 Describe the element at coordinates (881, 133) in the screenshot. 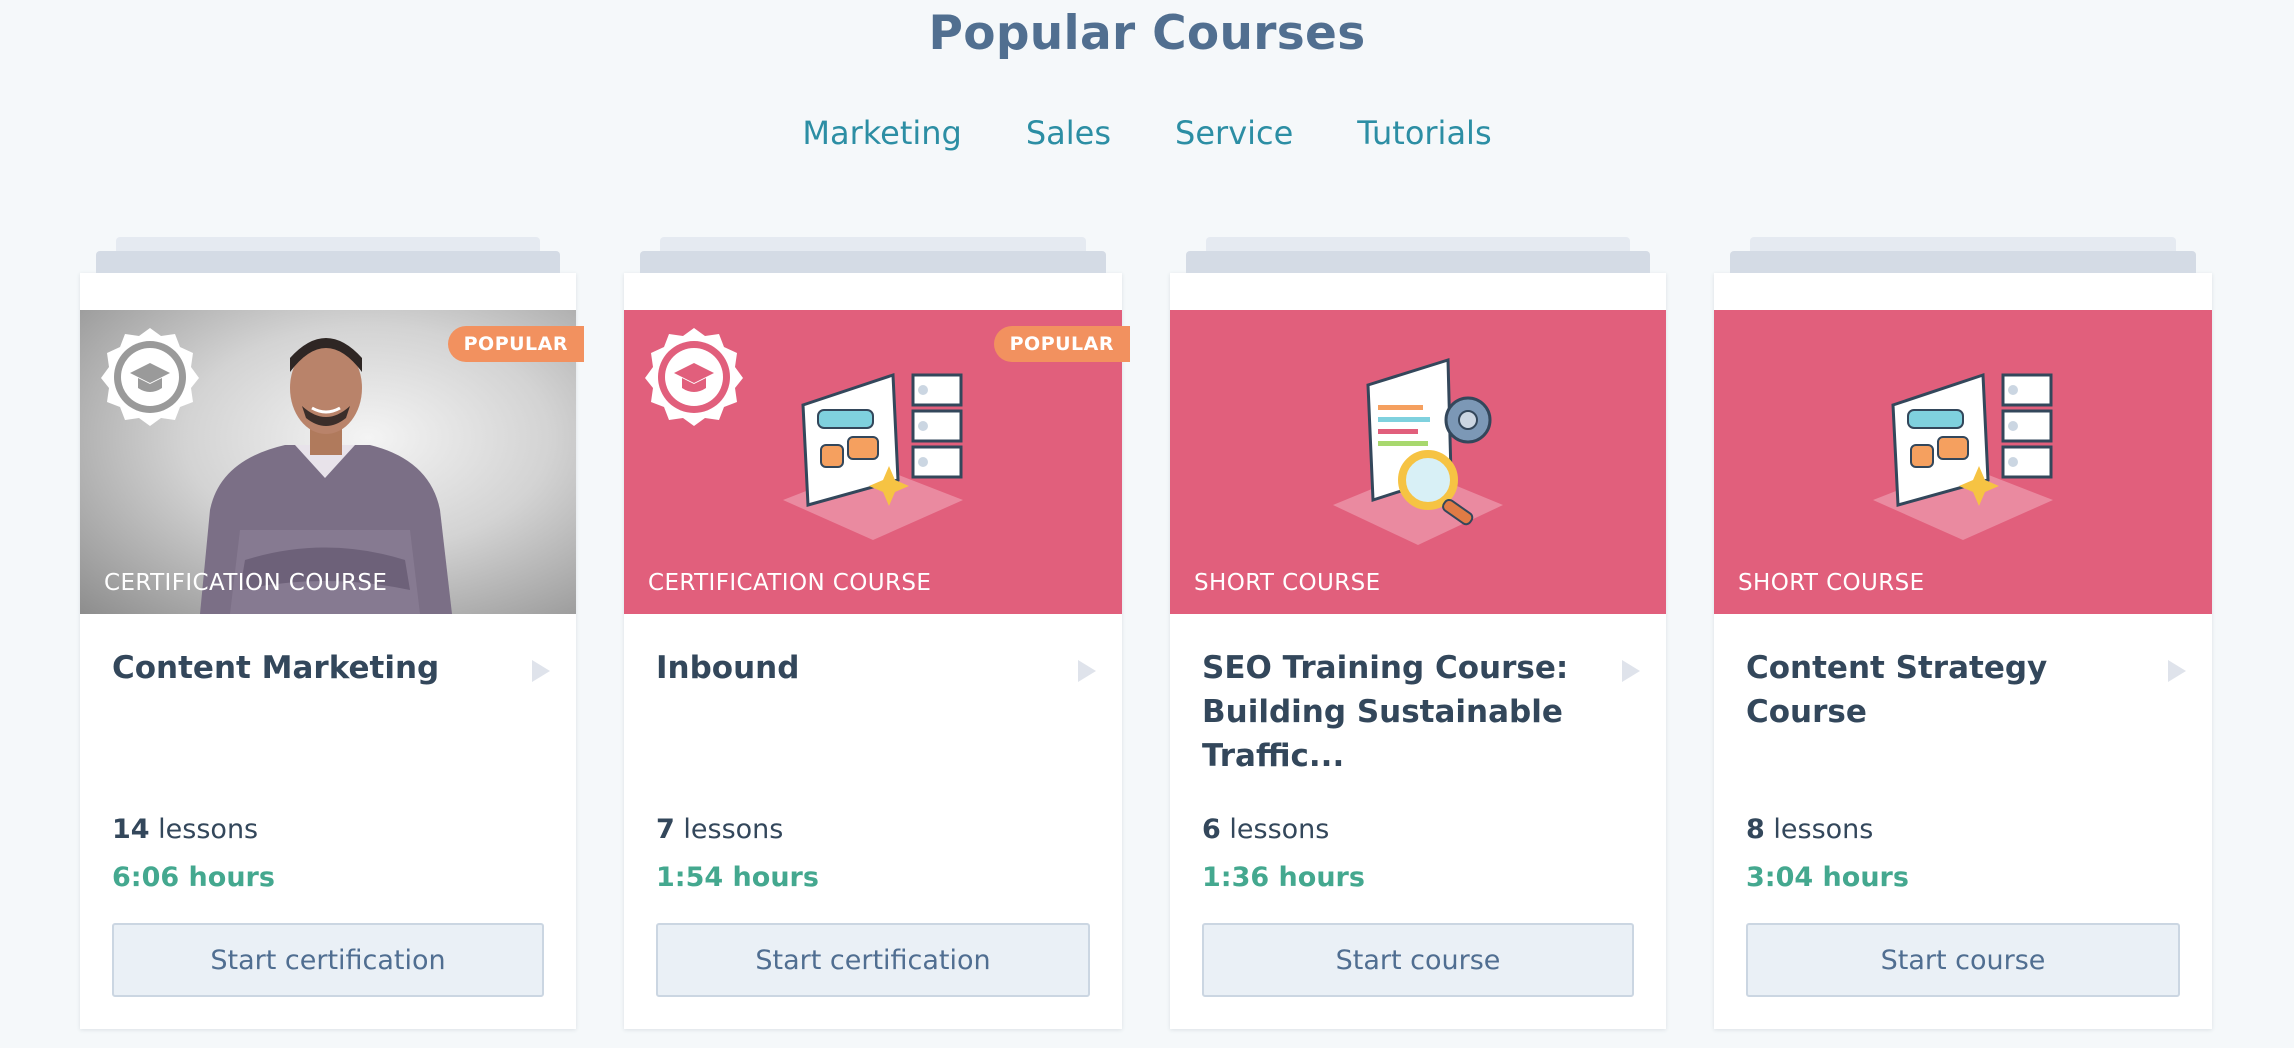

I see `tab-marketing: Marketing` at that location.